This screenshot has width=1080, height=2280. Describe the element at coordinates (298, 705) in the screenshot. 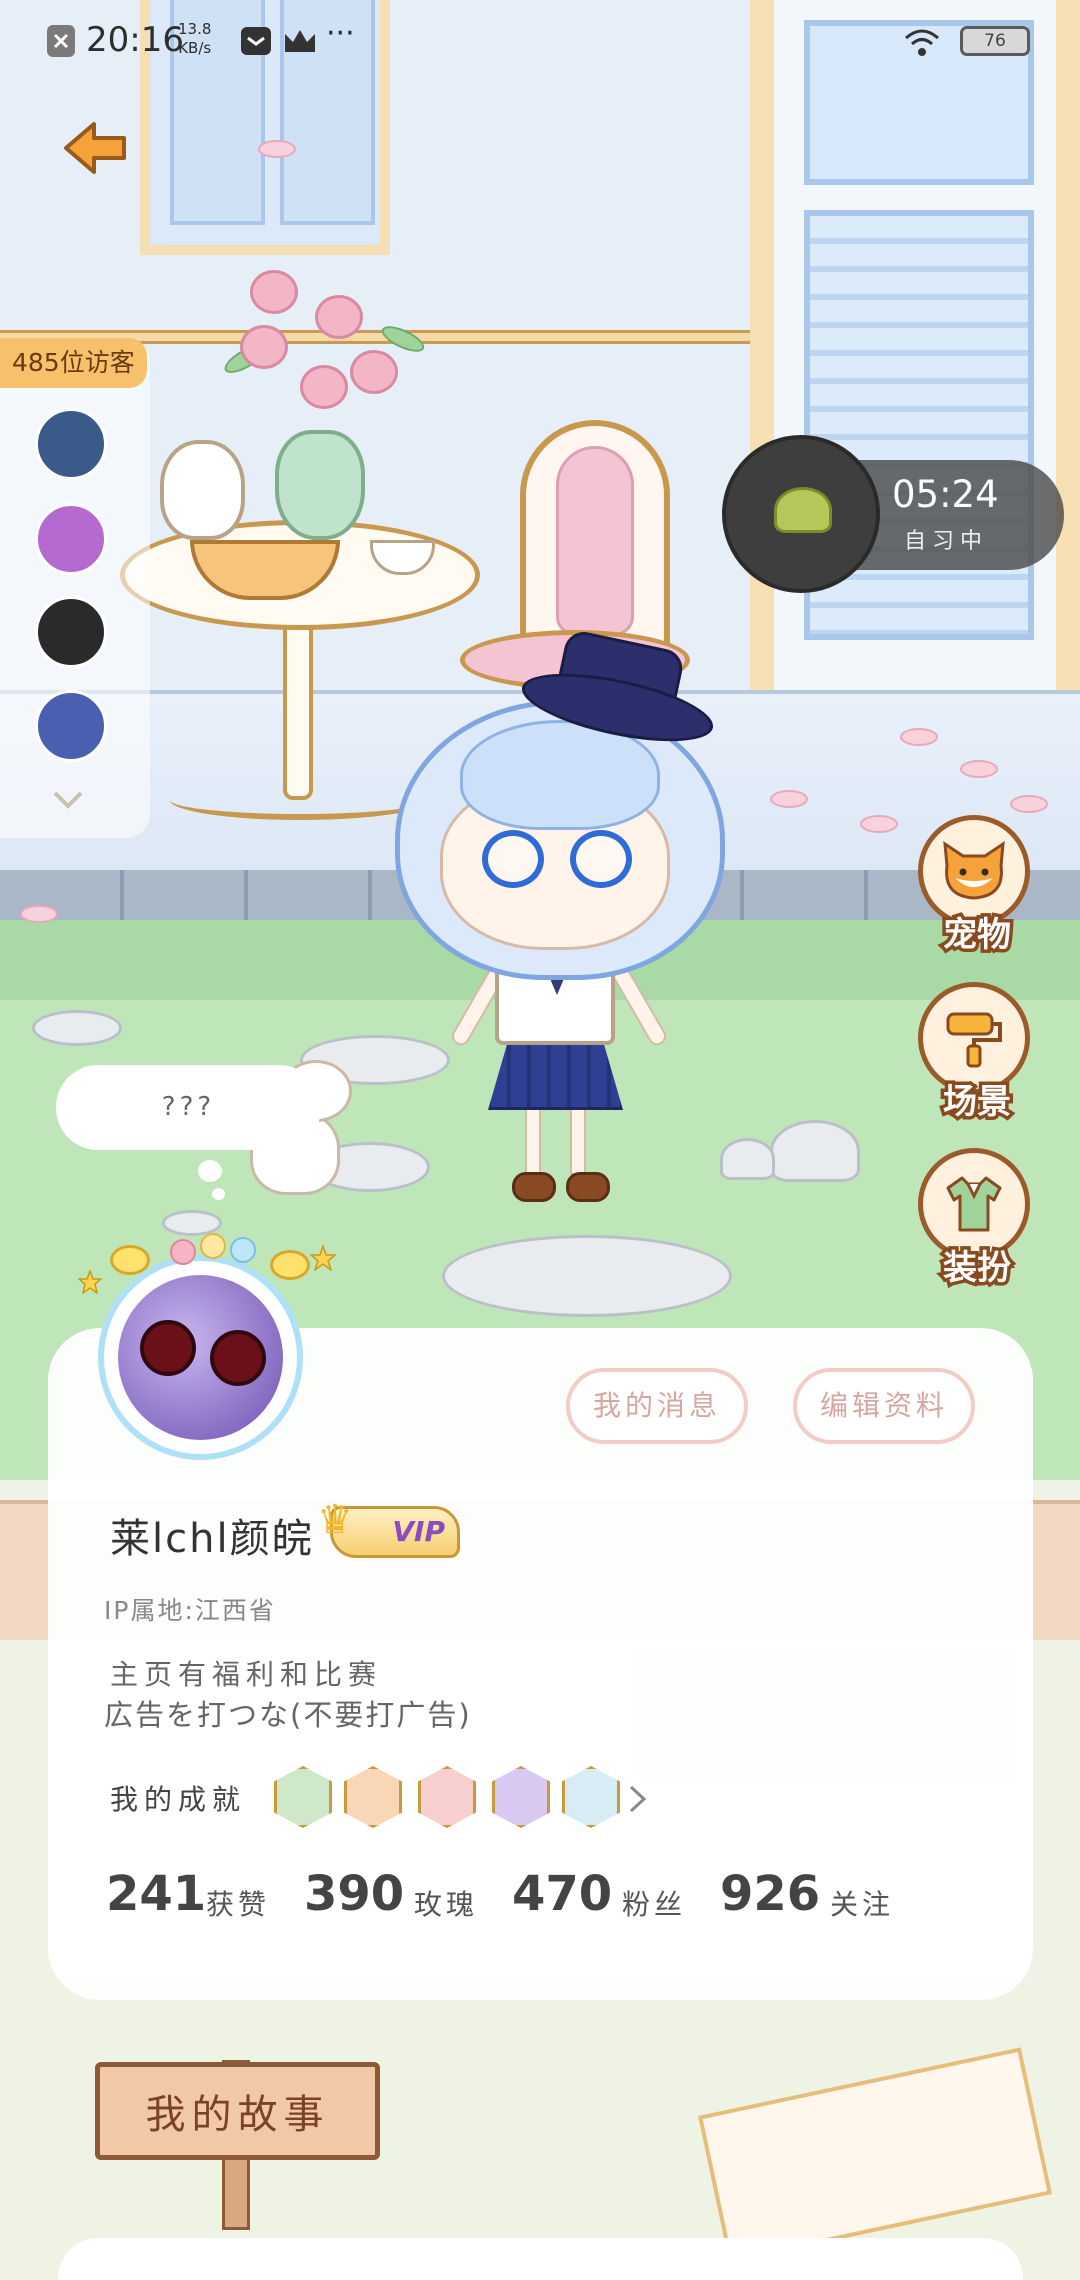

I see `table-leg` at that location.